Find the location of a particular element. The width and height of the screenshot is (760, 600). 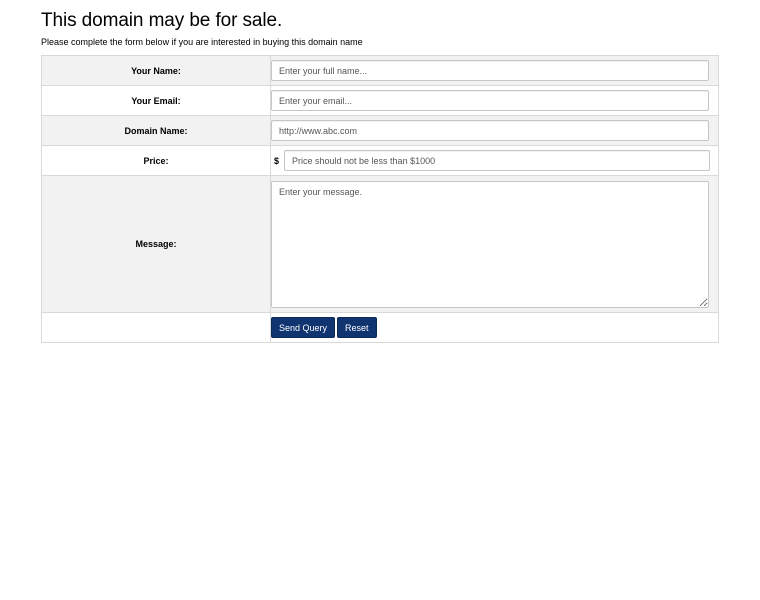

domain-row: Domain Name: is located at coordinates (380, 130).